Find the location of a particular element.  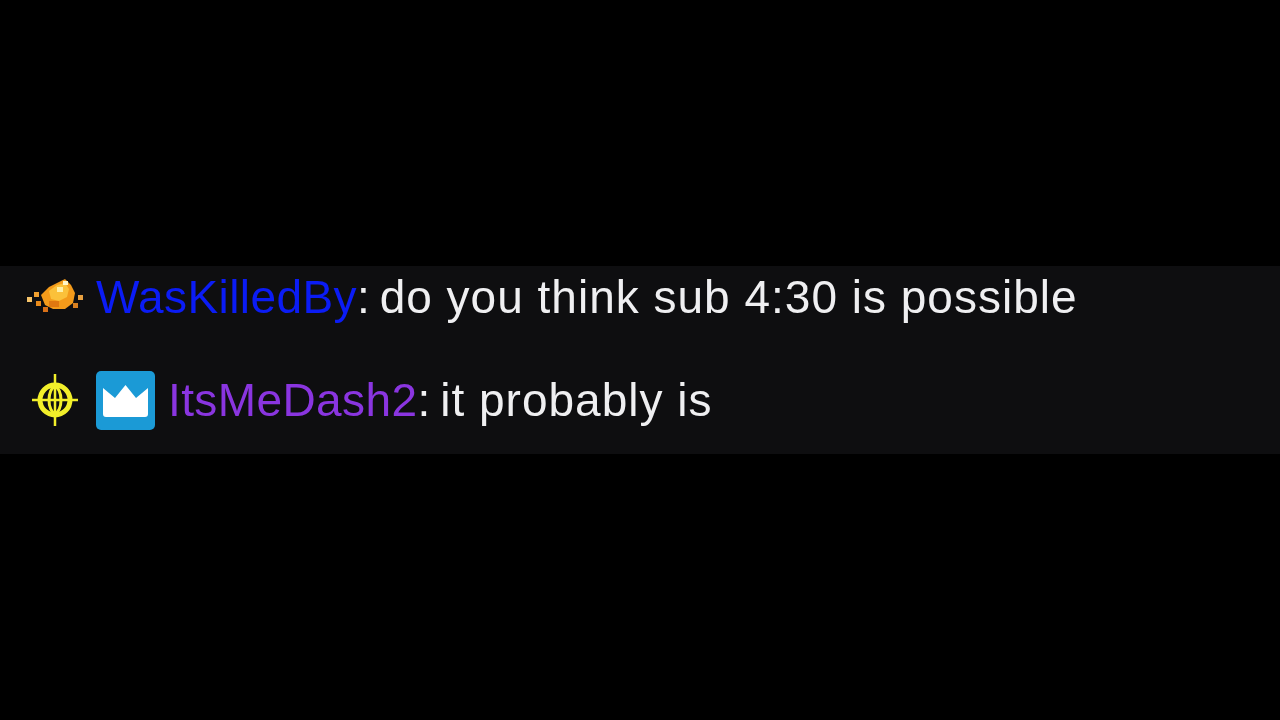

crown-icon is located at coordinates (125, 400).